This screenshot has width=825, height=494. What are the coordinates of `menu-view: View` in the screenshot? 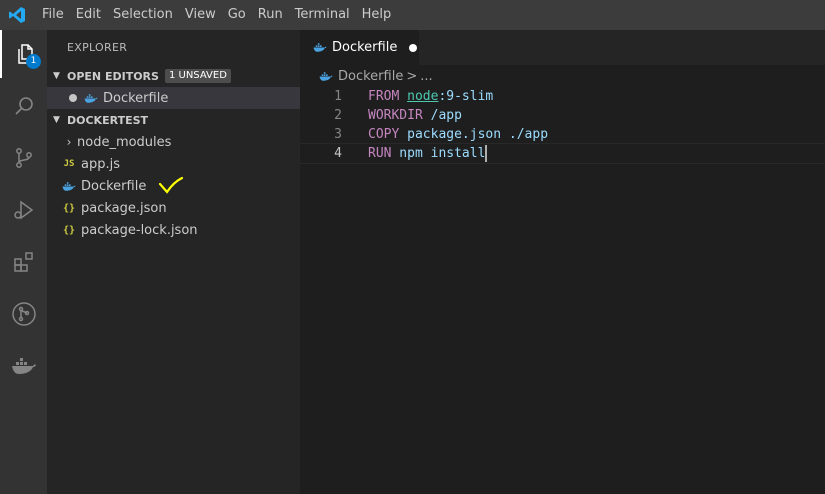 It's located at (200, 15).